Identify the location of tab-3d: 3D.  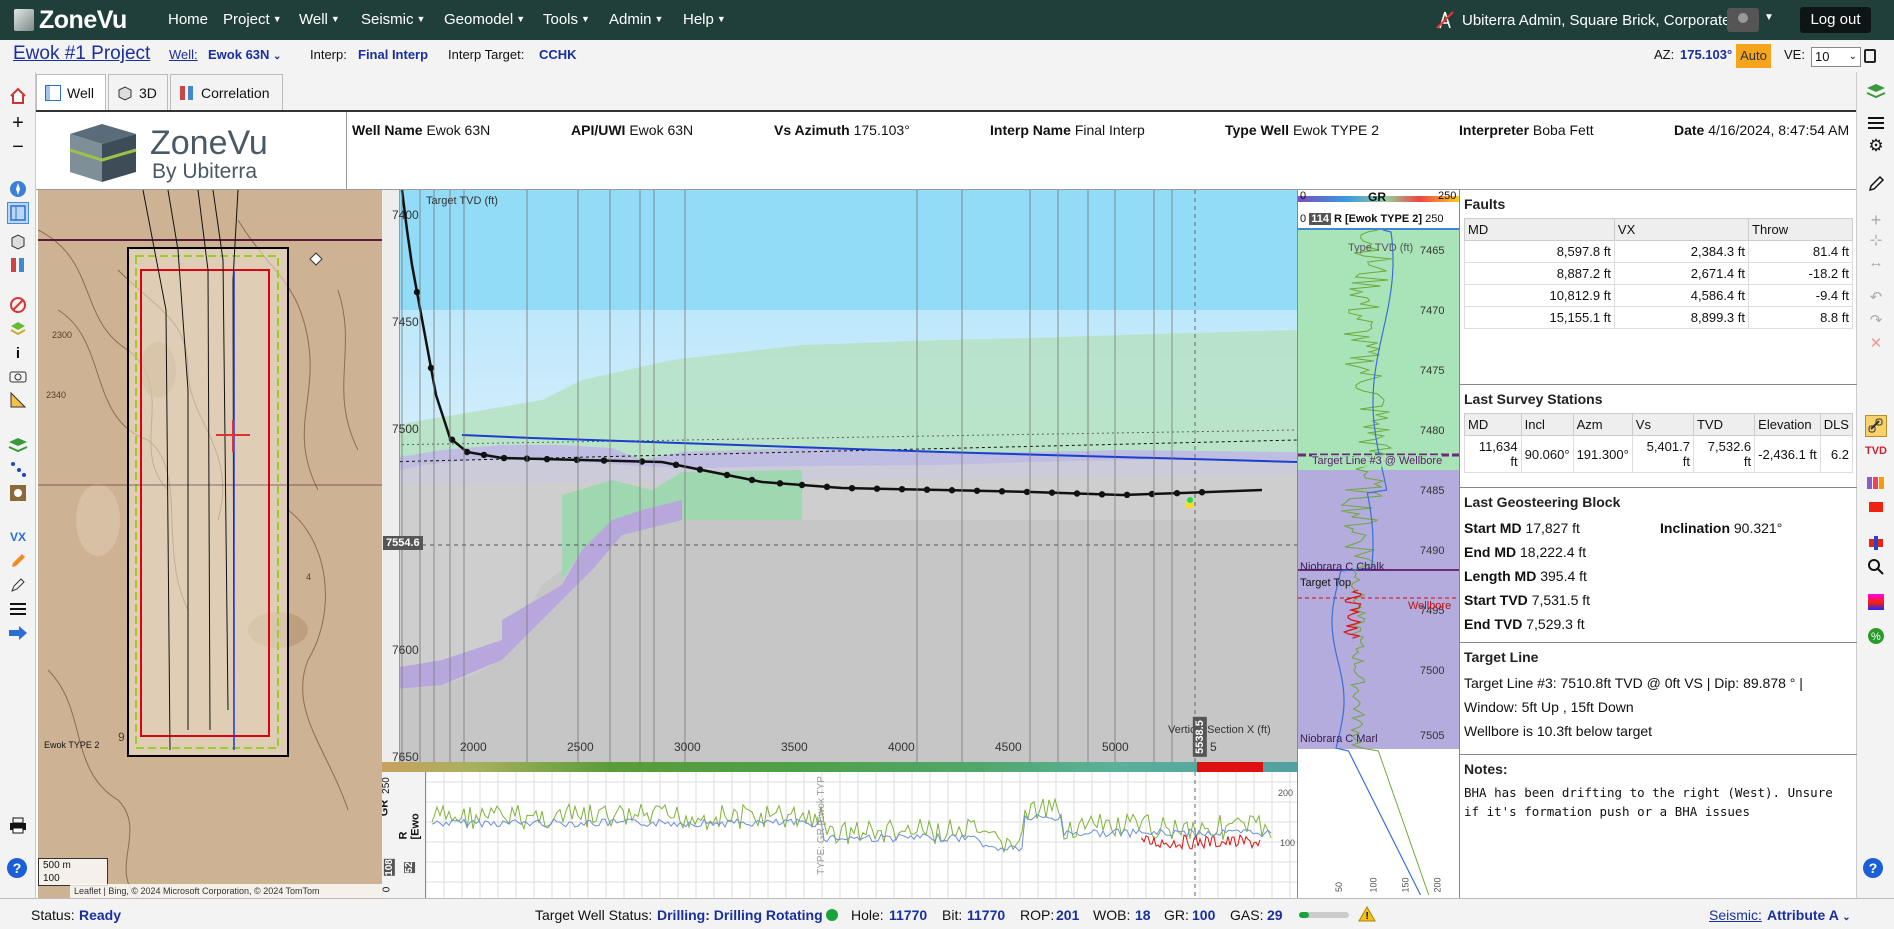
(138, 92).